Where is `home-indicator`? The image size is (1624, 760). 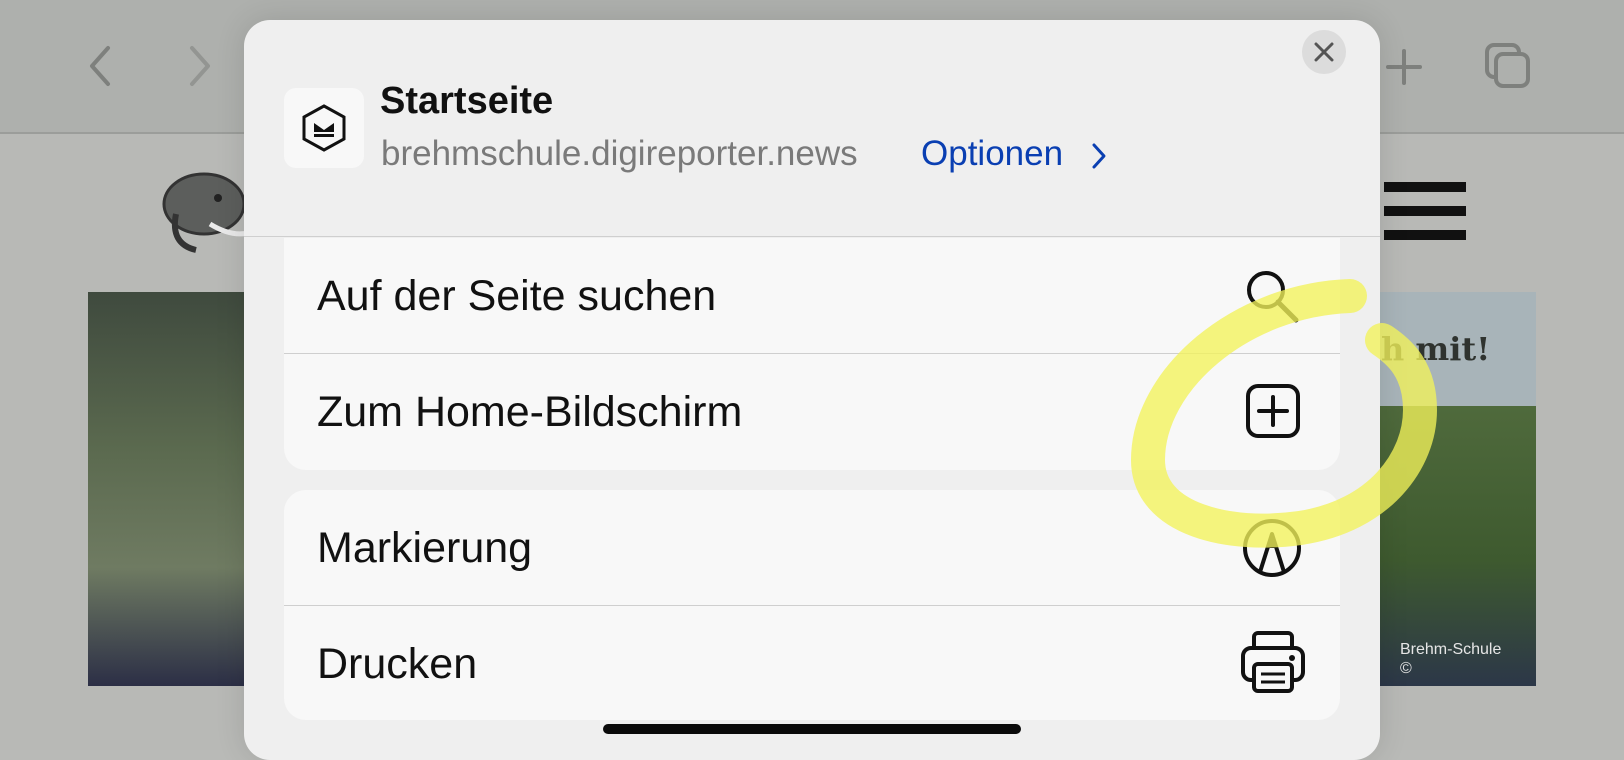 home-indicator is located at coordinates (812, 729).